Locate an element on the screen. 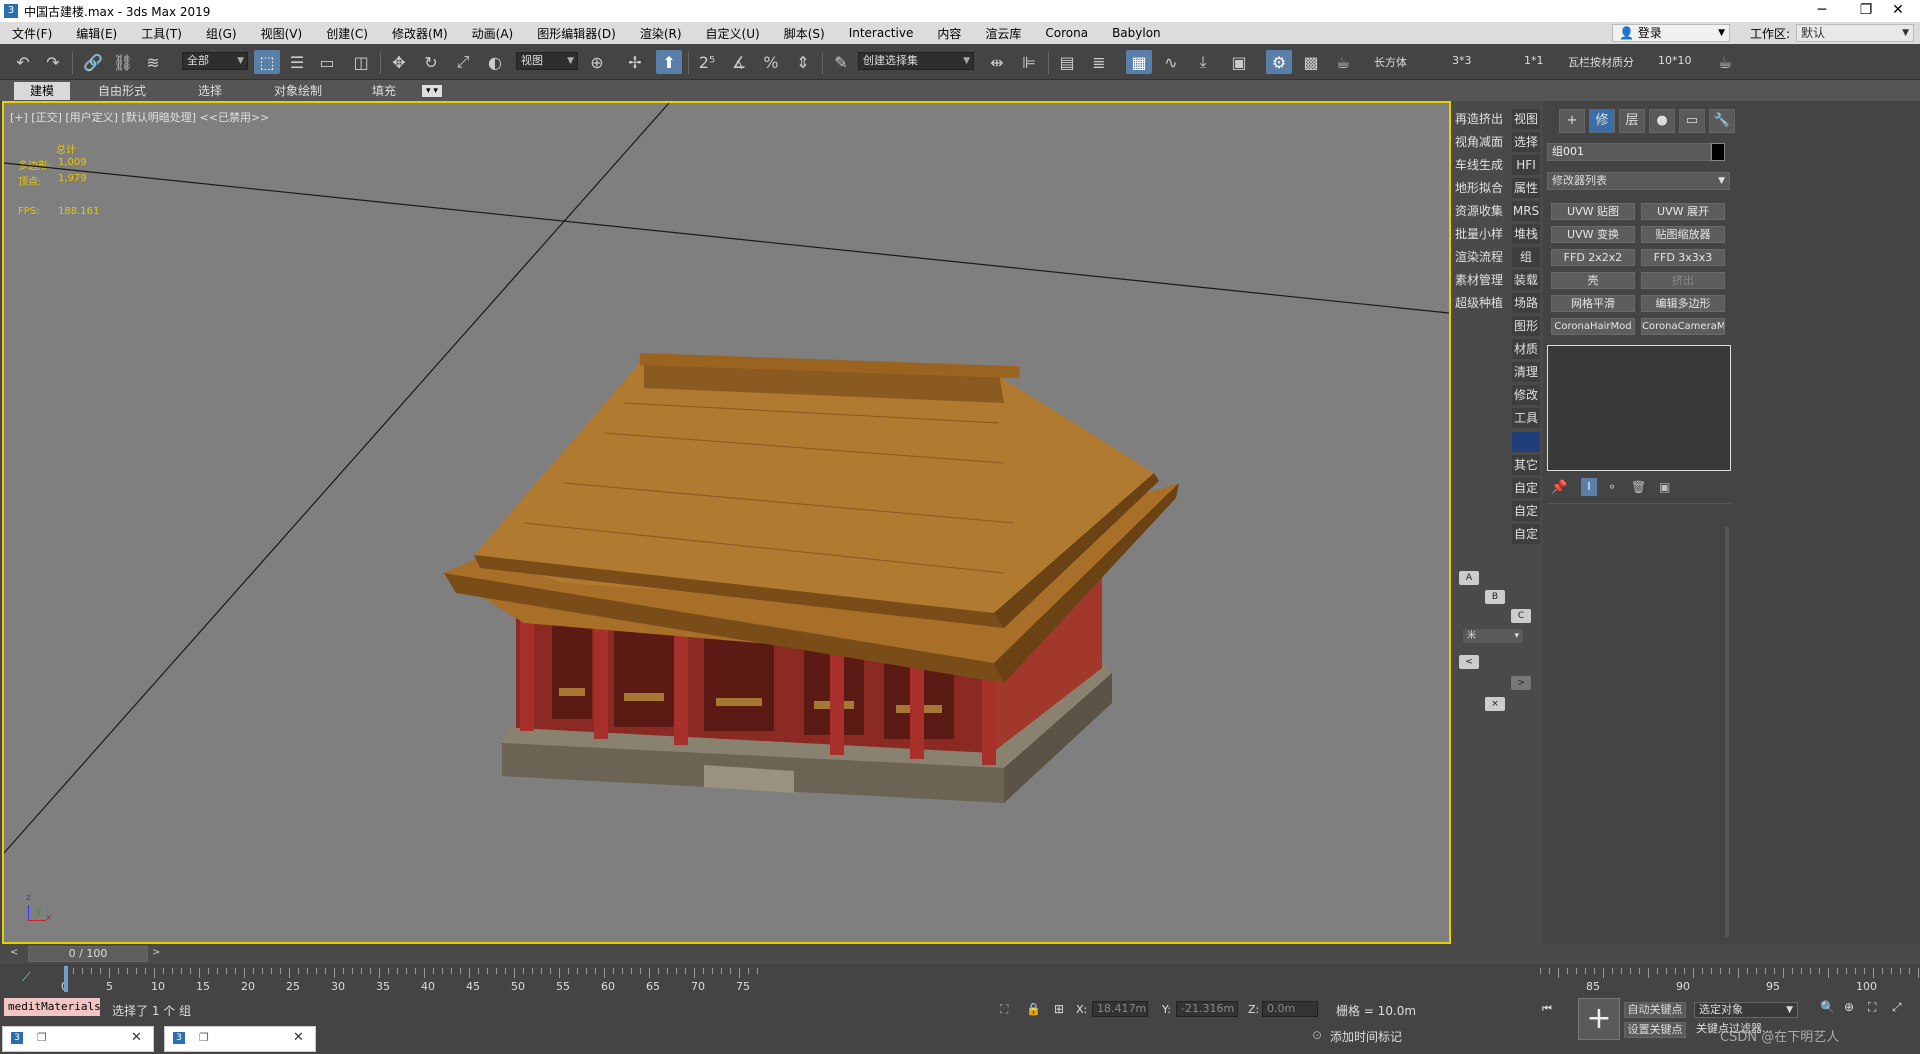 This screenshot has height=1054, width=1920. curve-editor-mini-icon: ⟋ is located at coordinates (26, 977).